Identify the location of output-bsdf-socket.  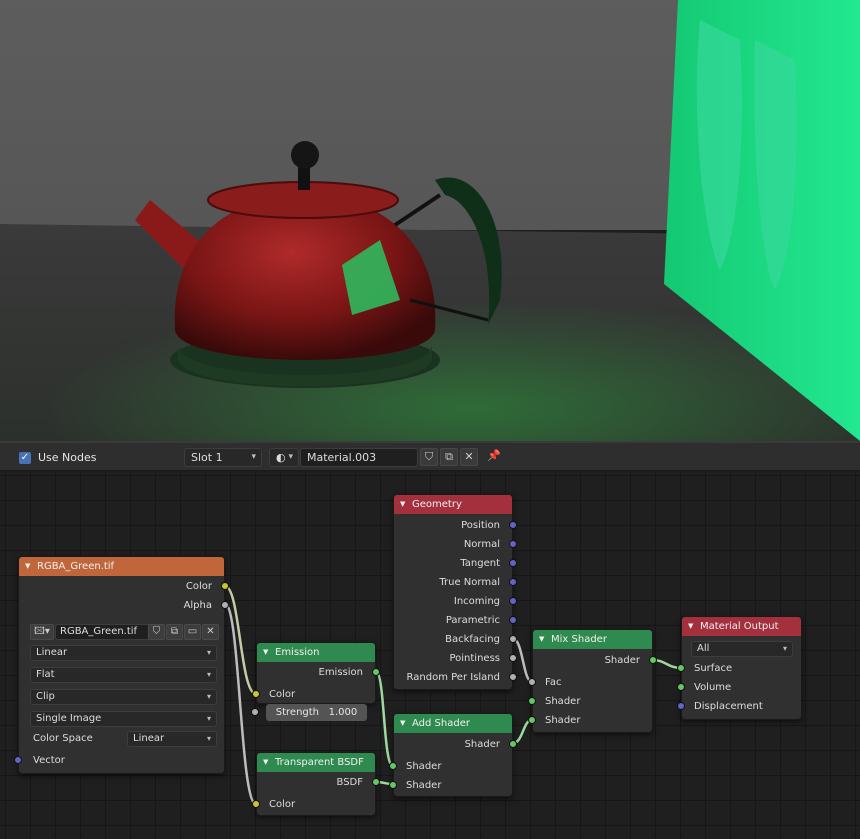
(376, 782).